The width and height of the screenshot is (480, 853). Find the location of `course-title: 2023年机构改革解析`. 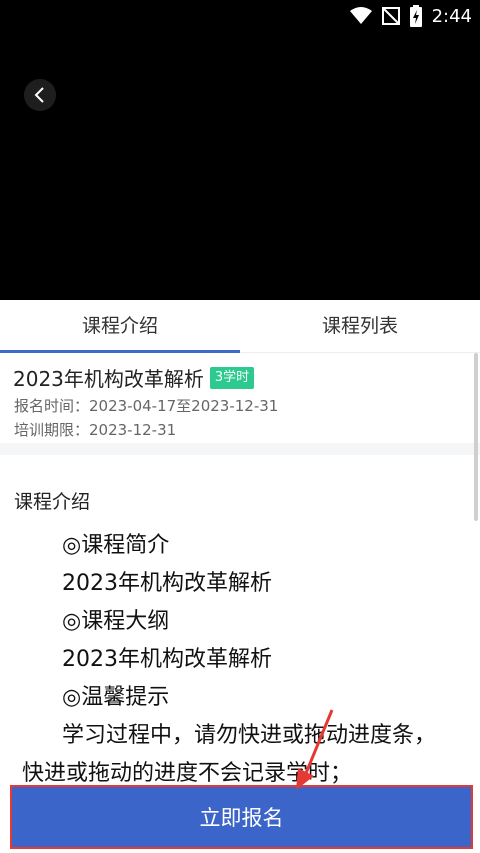

course-title: 2023年机构改革解析 is located at coordinates (108, 379).